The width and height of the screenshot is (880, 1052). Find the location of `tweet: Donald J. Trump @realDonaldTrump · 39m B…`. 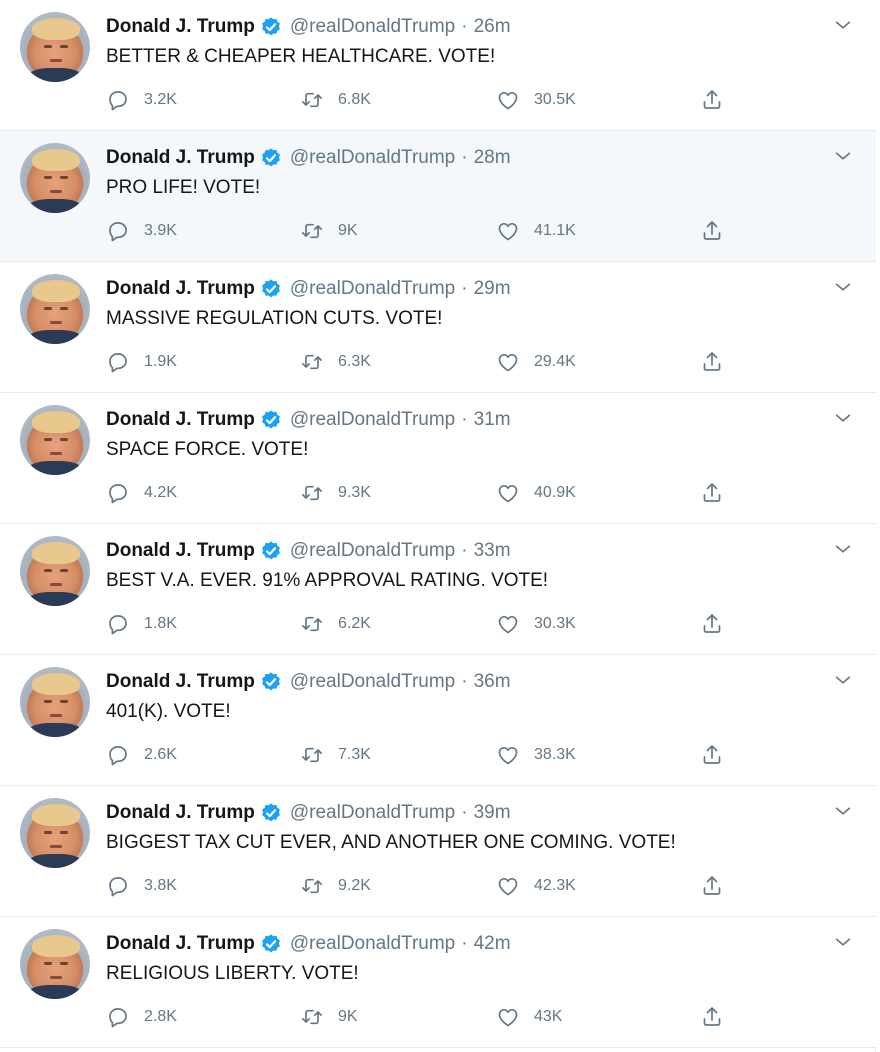

tweet: Donald J. Trump @realDonaldTrump · 39m B… is located at coordinates (438, 851).